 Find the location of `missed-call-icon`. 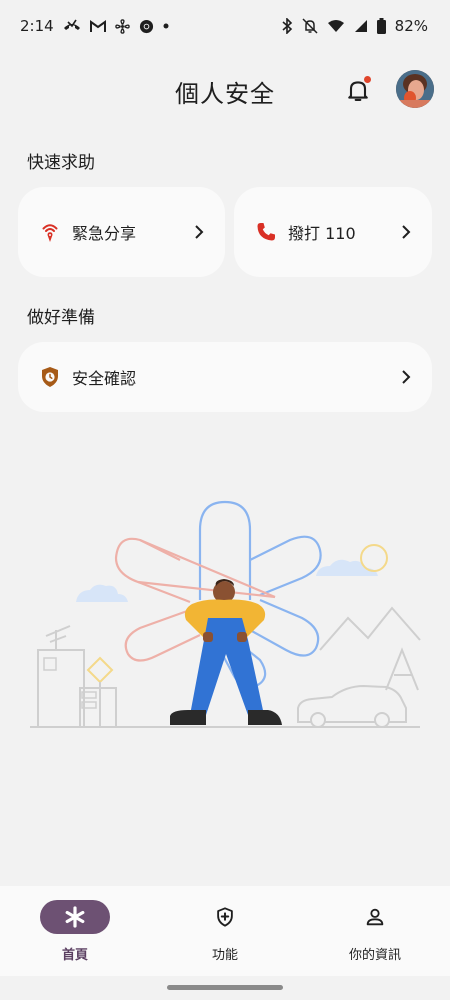

missed-call-icon is located at coordinates (71, 24).